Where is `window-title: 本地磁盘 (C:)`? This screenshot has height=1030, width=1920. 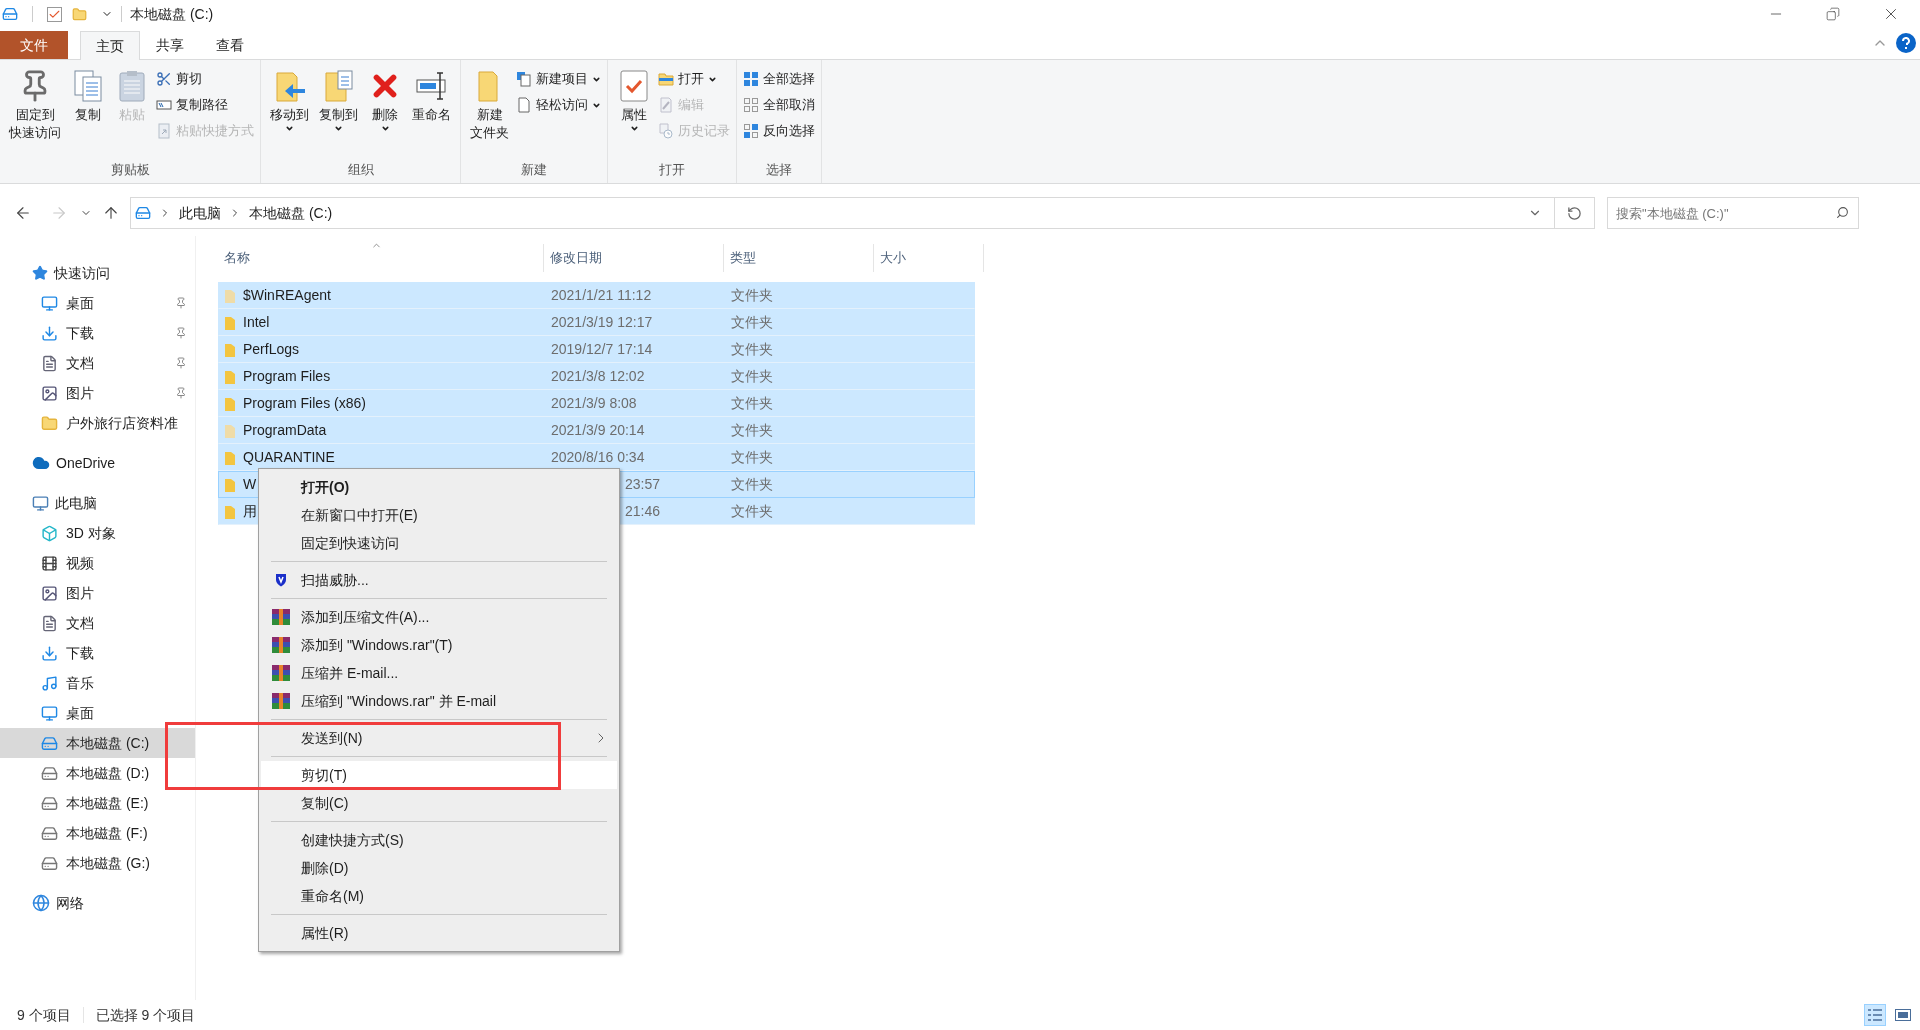
window-title: 本地磁盘 (C:) is located at coordinates (172, 14).